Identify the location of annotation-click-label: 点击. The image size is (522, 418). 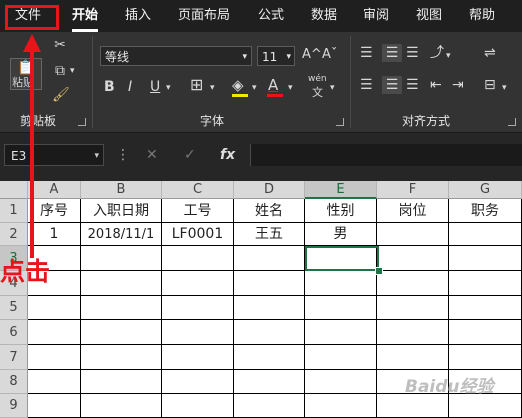
(25, 271).